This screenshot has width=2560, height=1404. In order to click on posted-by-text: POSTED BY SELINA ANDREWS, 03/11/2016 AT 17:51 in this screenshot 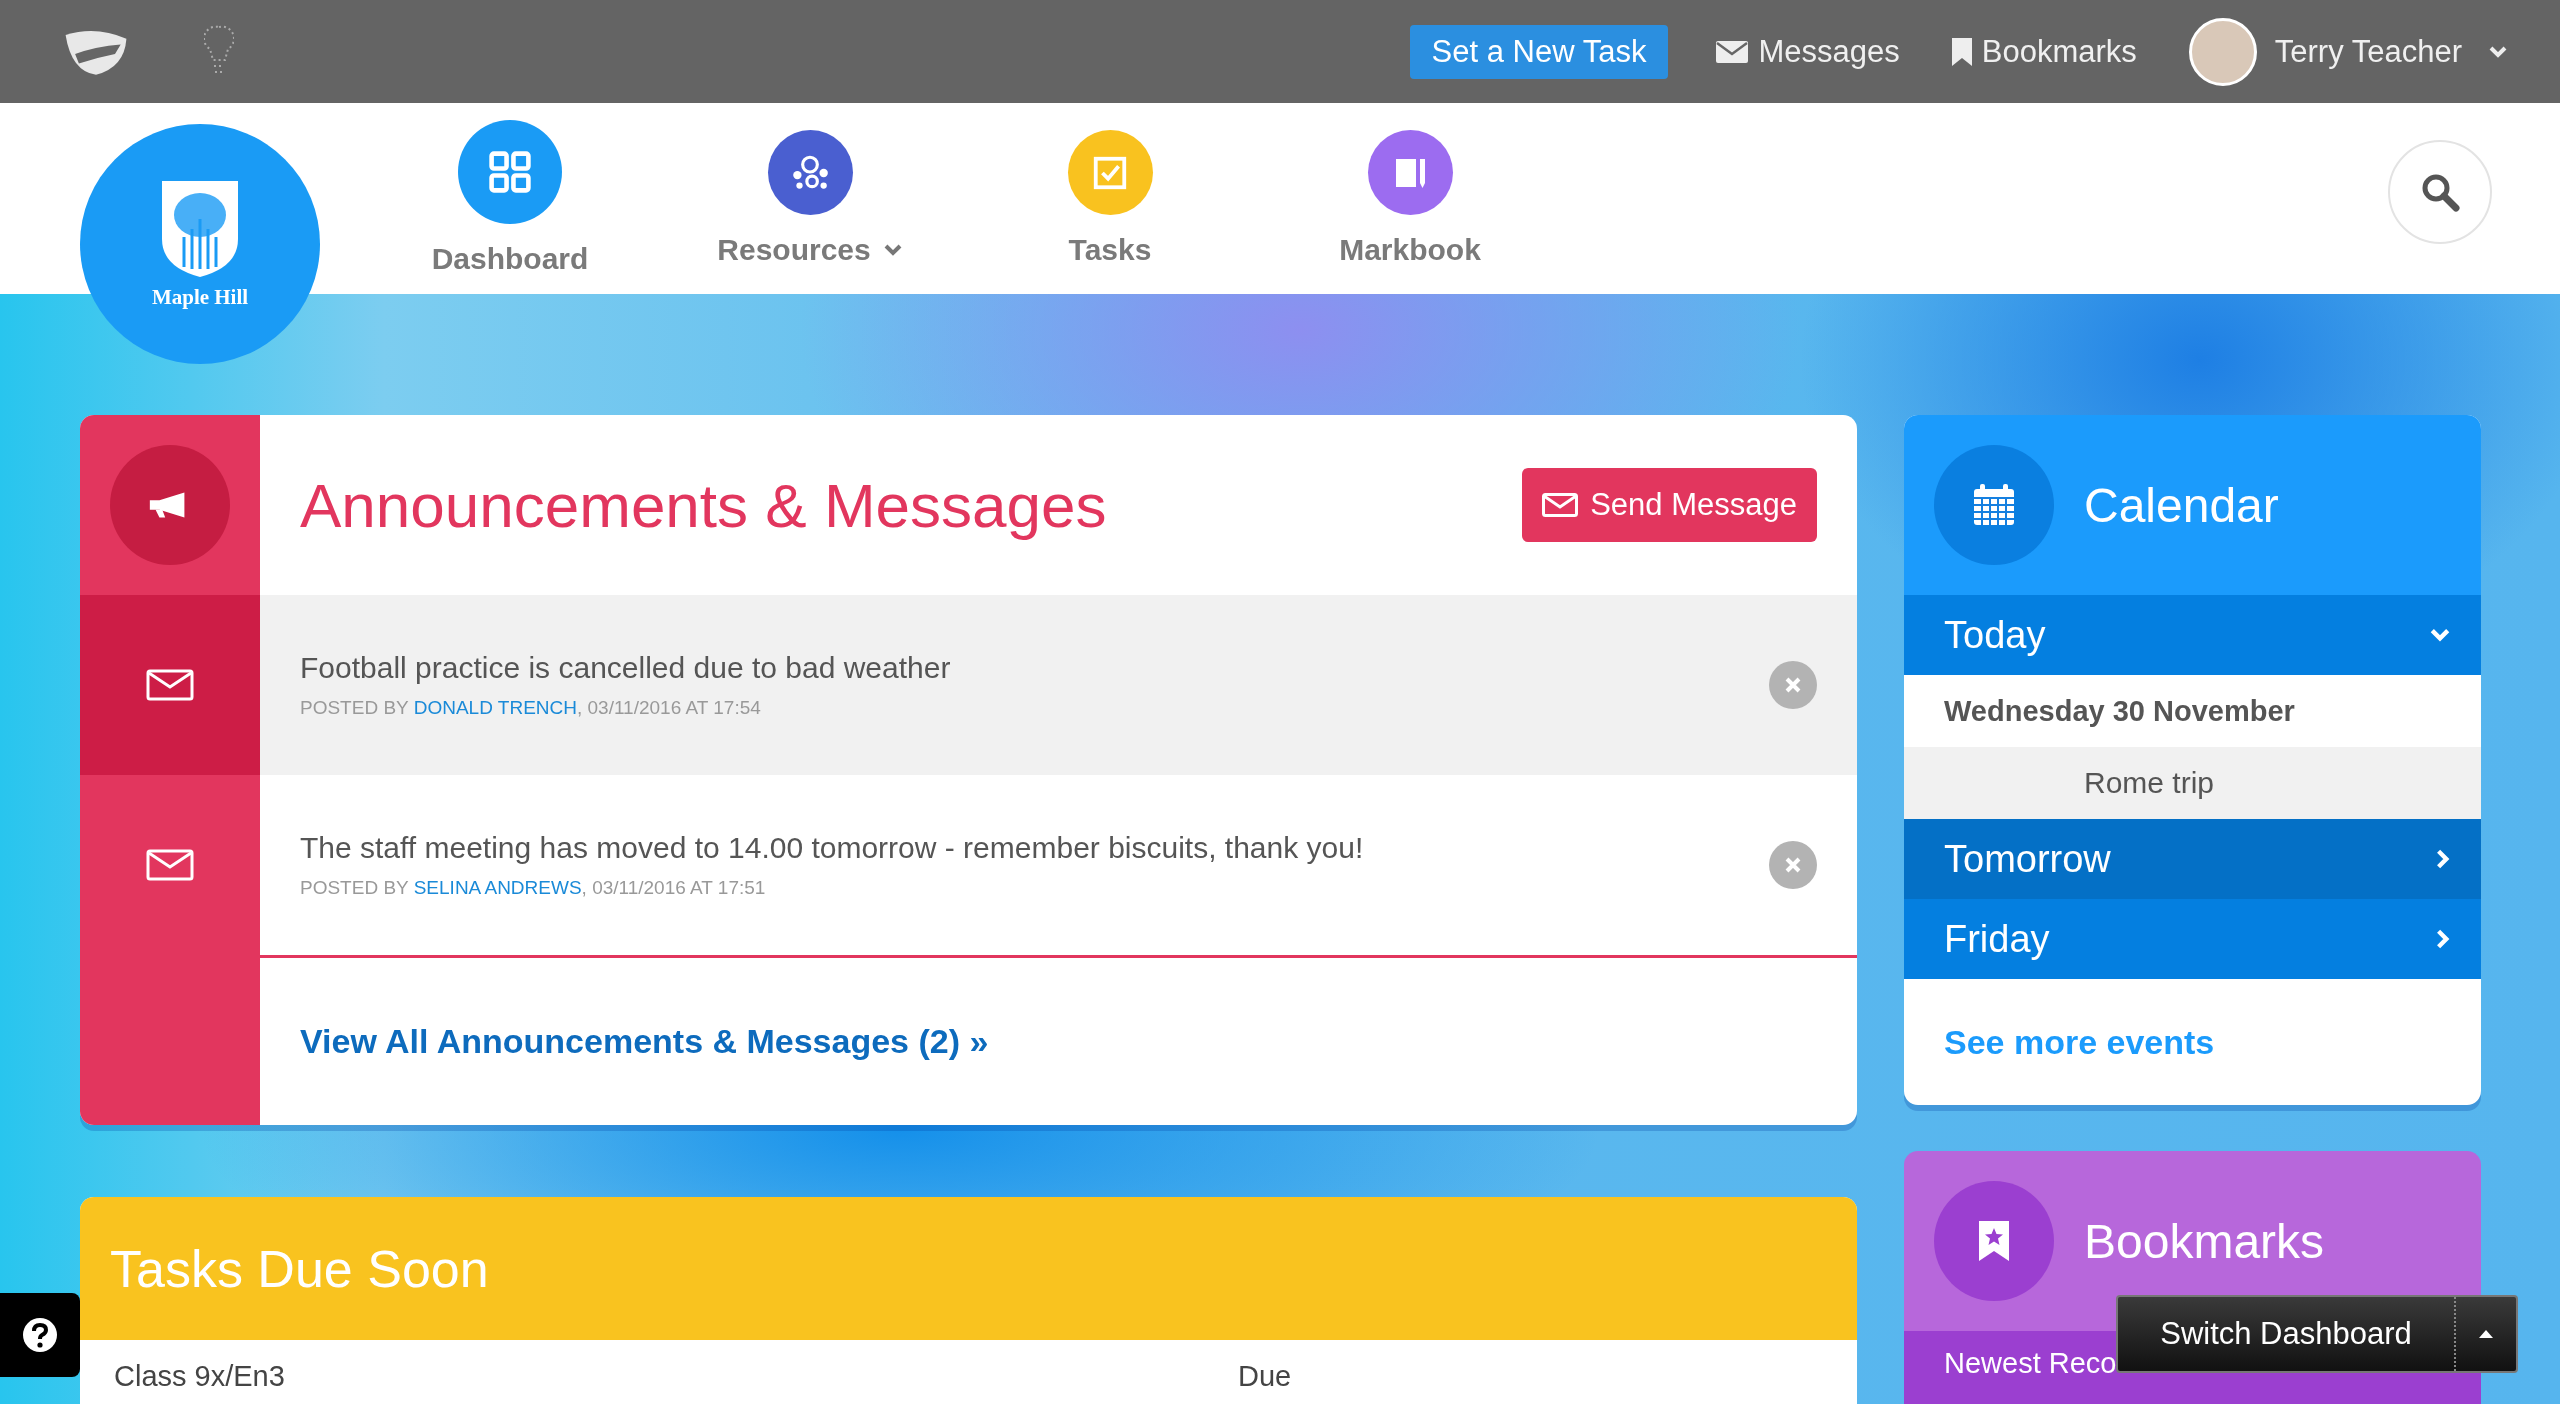, I will do `click(533, 888)`.